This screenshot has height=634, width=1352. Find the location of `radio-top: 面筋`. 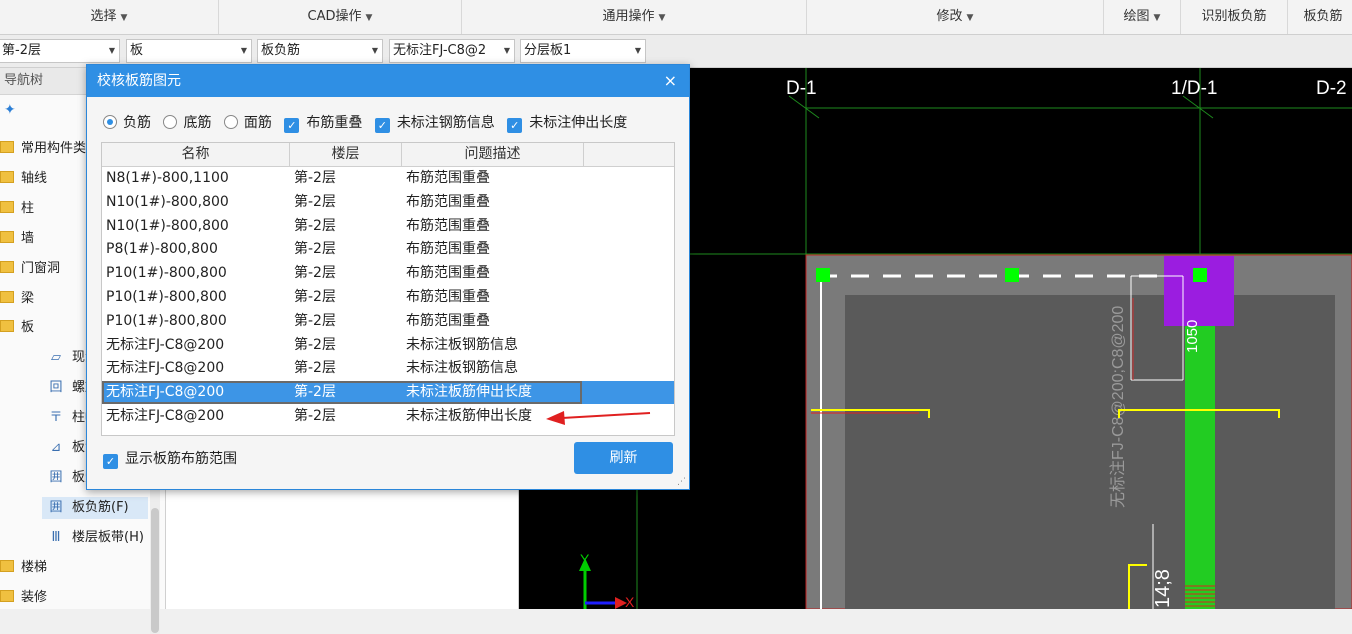

radio-top: 面筋 is located at coordinates (251, 123).